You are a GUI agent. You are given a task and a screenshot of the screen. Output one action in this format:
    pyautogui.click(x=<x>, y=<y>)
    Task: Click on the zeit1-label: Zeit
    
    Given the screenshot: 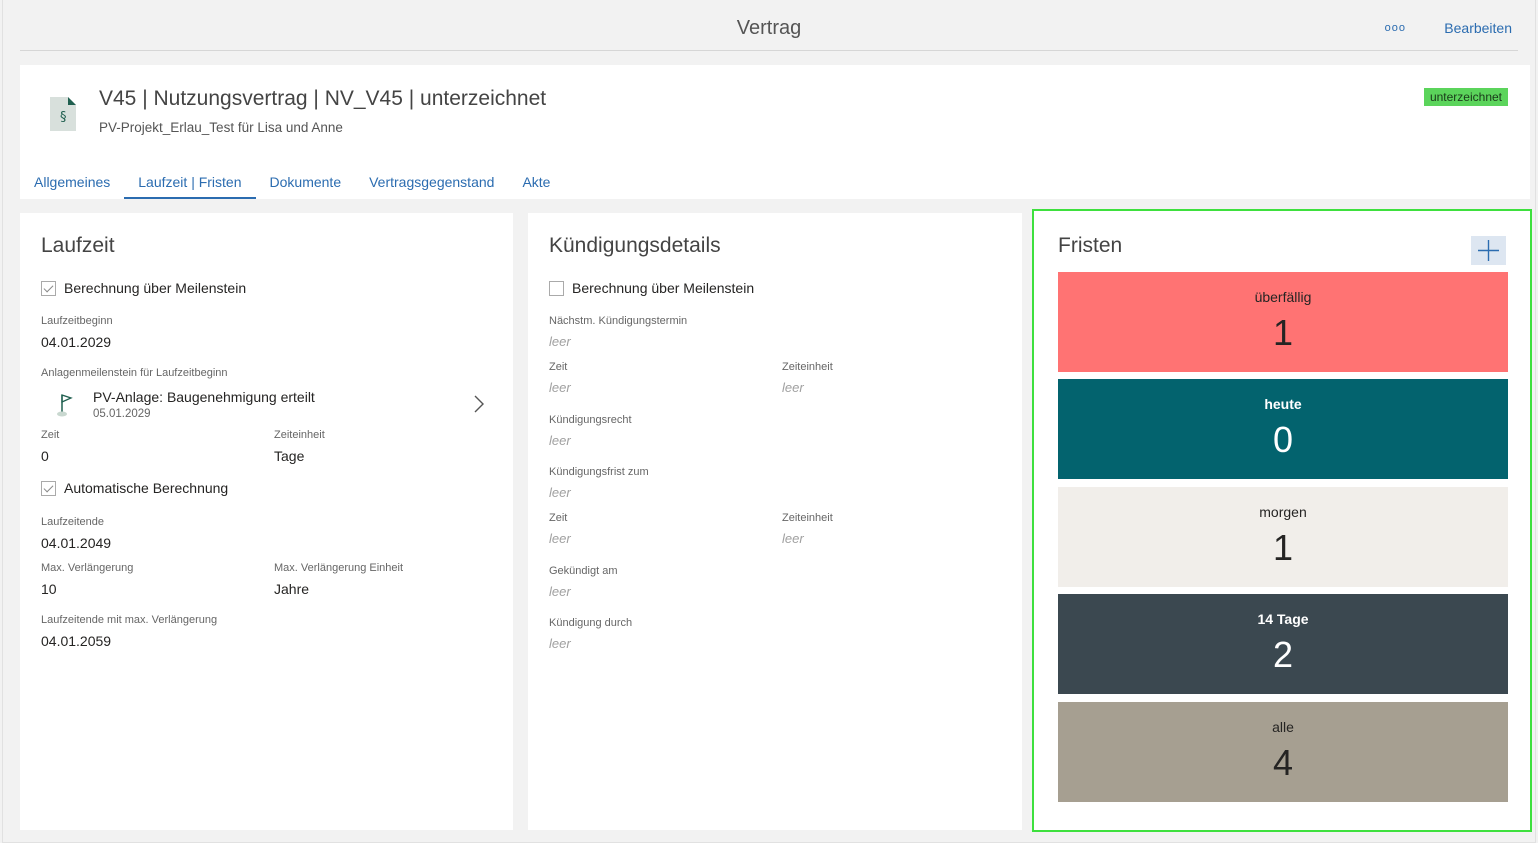 What is the action you would take?
    pyautogui.click(x=558, y=367)
    